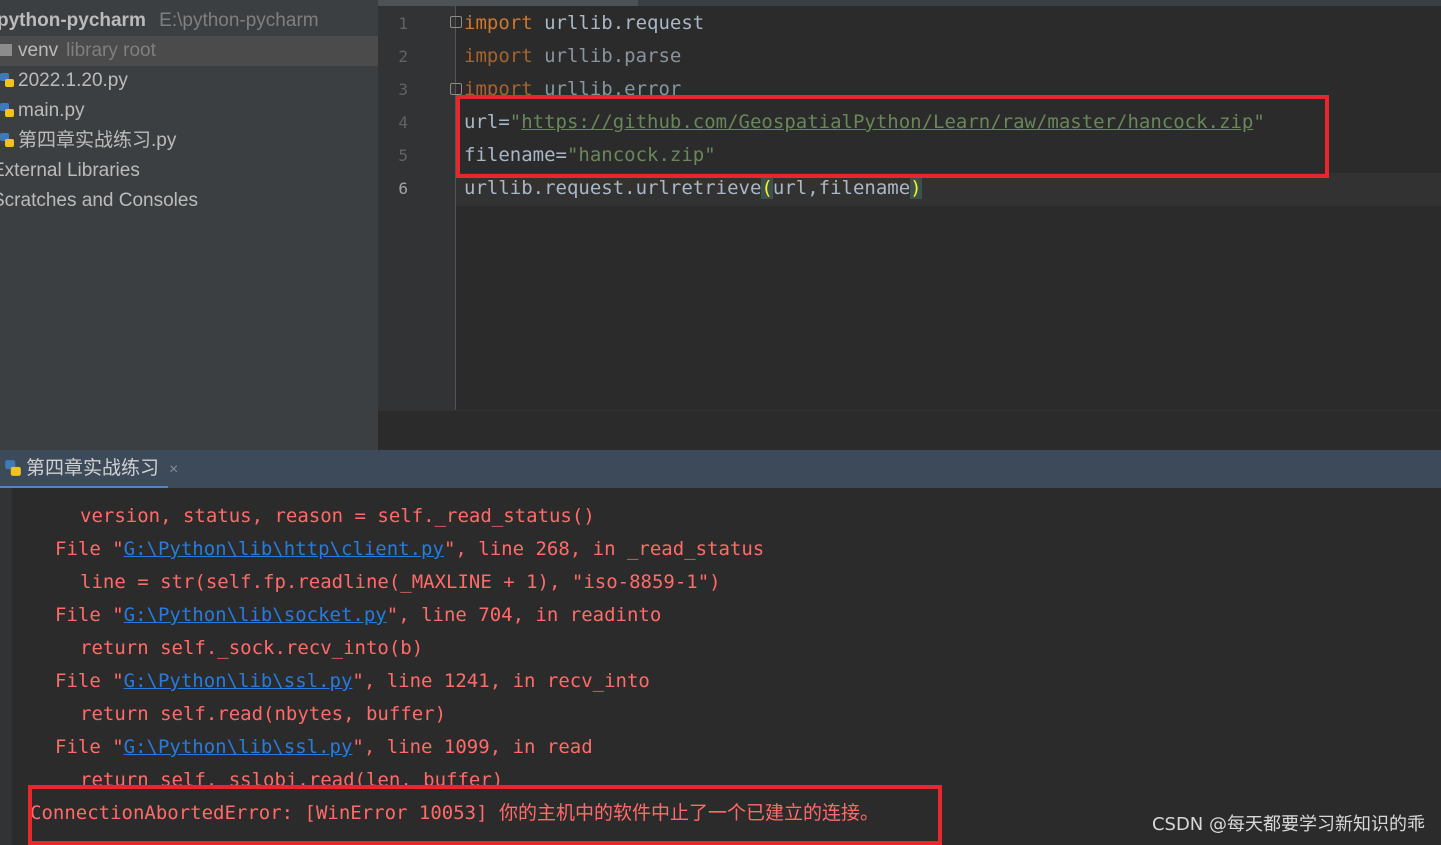 The height and width of the screenshot is (845, 1441). I want to click on code-line: import urllib.error, so click(572, 84).